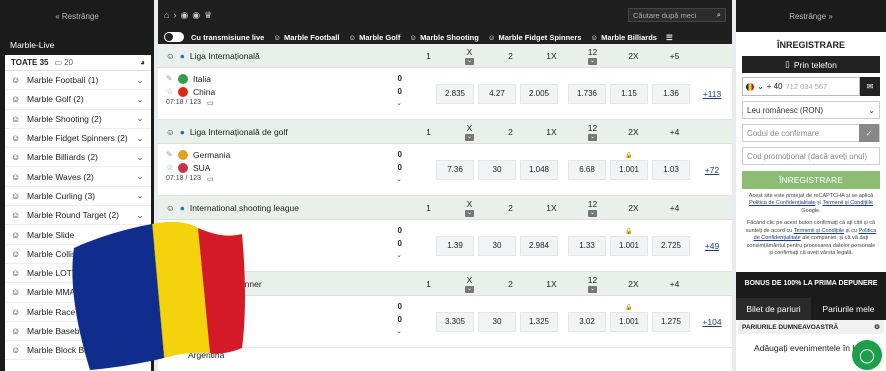 This screenshot has width=886, height=371. Describe the element at coordinates (510, 283) in the screenshot. I see `odds-header: 2` at that location.